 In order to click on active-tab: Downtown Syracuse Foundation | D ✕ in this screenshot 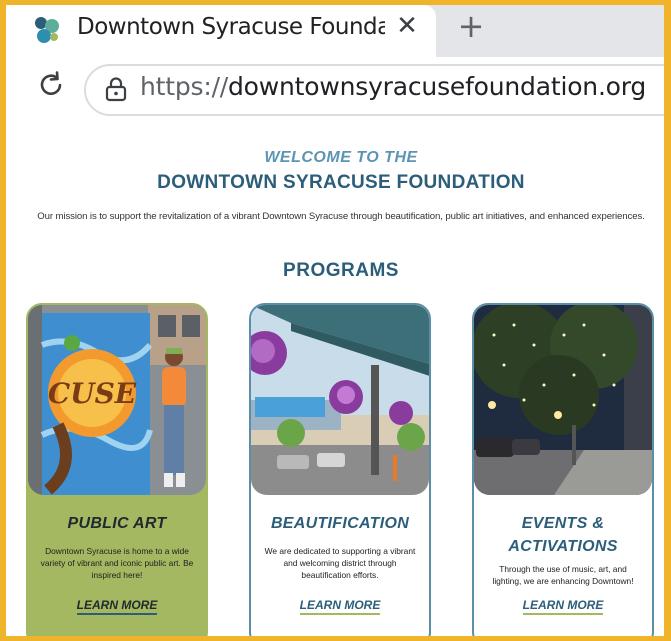, I will do `click(221, 31)`.